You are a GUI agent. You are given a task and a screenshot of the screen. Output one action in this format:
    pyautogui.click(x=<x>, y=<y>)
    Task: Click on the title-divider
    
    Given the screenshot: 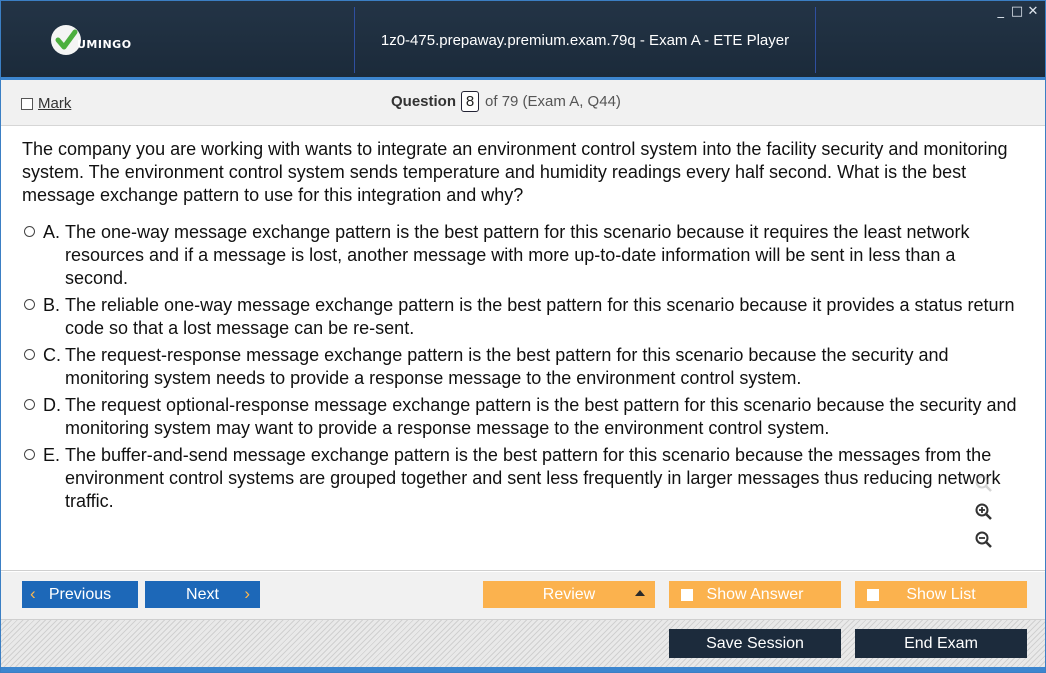 What is the action you would take?
    pyautogui.click(x=815, y=40)
    